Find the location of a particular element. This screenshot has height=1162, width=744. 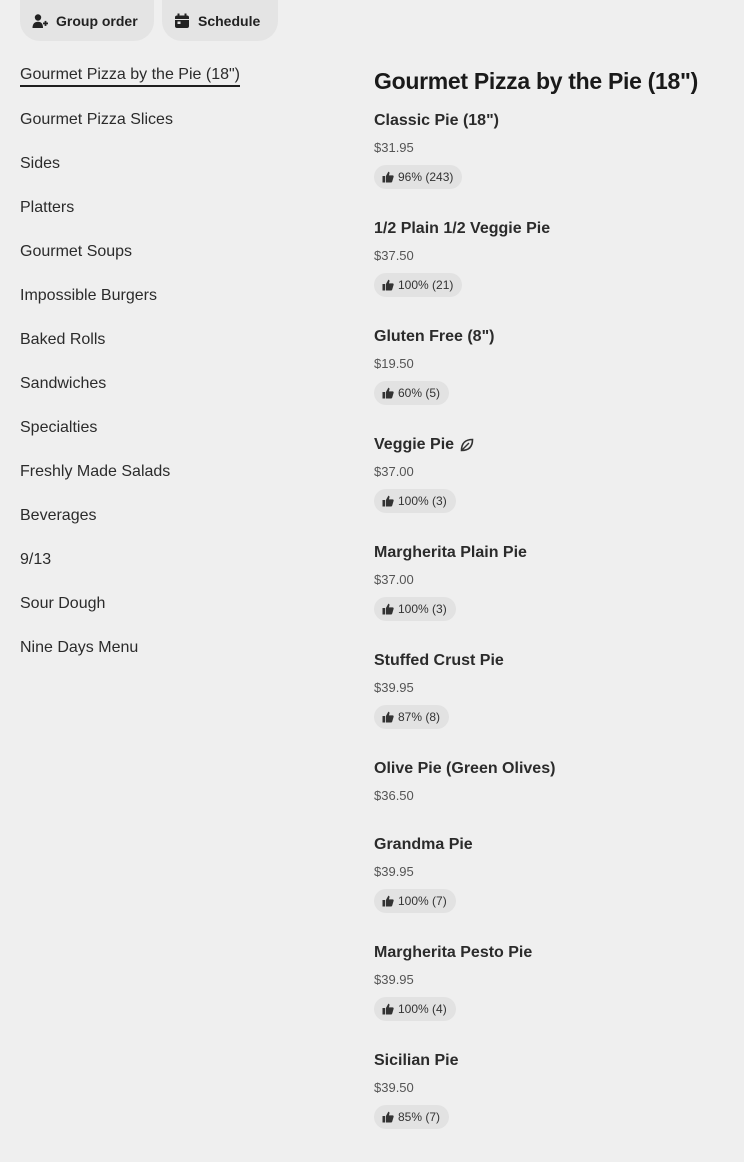

rating-badge: 96% (243) is located at coordinates (418, 177).